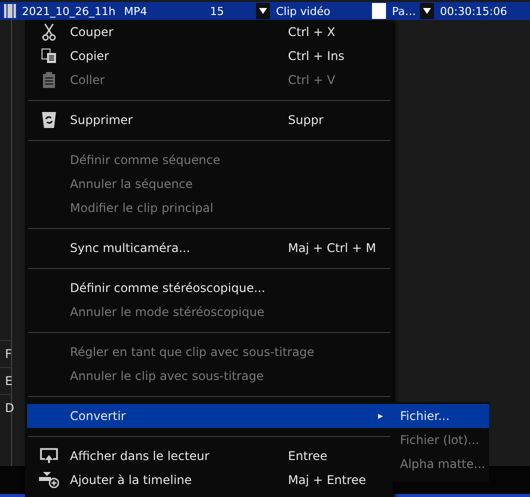  I want to click on shortcut-text: Suppr, so click(306, 120).